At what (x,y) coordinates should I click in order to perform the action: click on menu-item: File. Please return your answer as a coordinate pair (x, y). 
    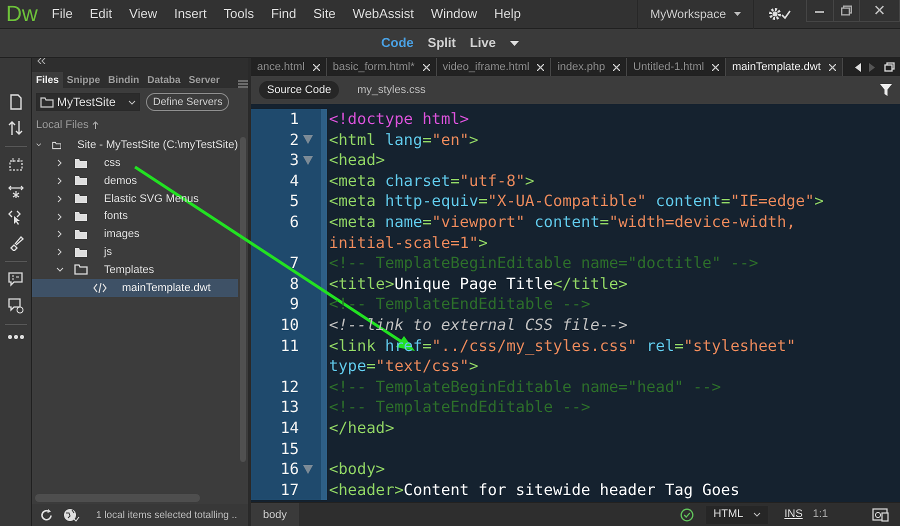
    Looking at the image, I should click on (62, 14).